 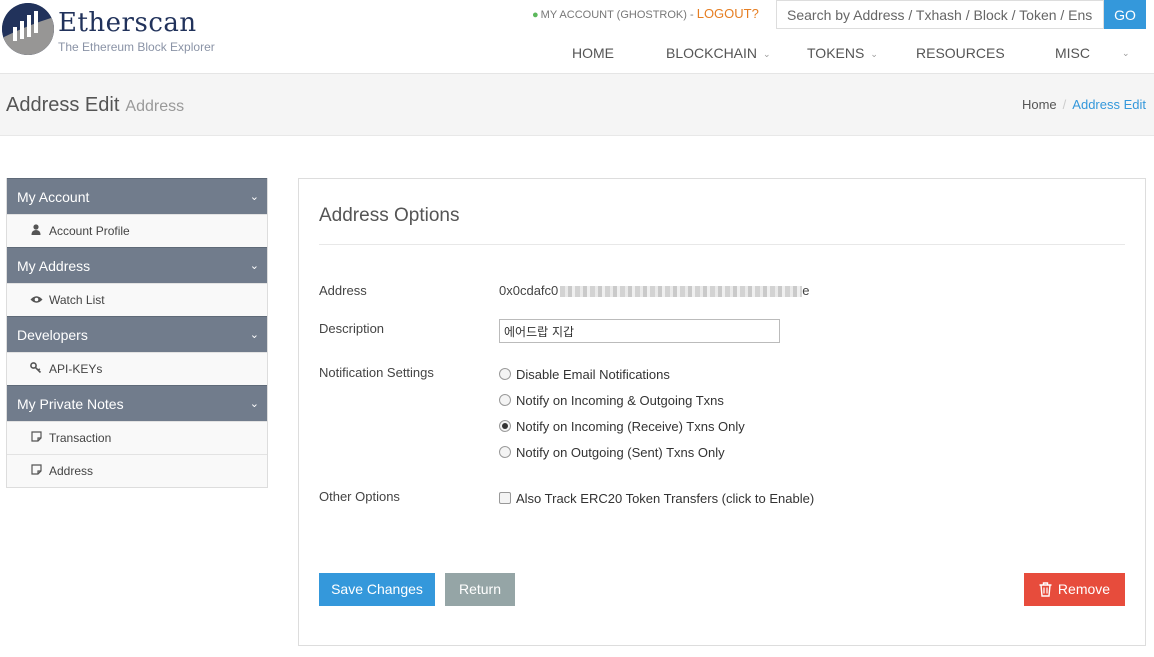 What do you see at coordinates (1109, 104) in the screenshot?
I see `breadcrumb-current: Address Edit` at bounding box center [1109, 104].